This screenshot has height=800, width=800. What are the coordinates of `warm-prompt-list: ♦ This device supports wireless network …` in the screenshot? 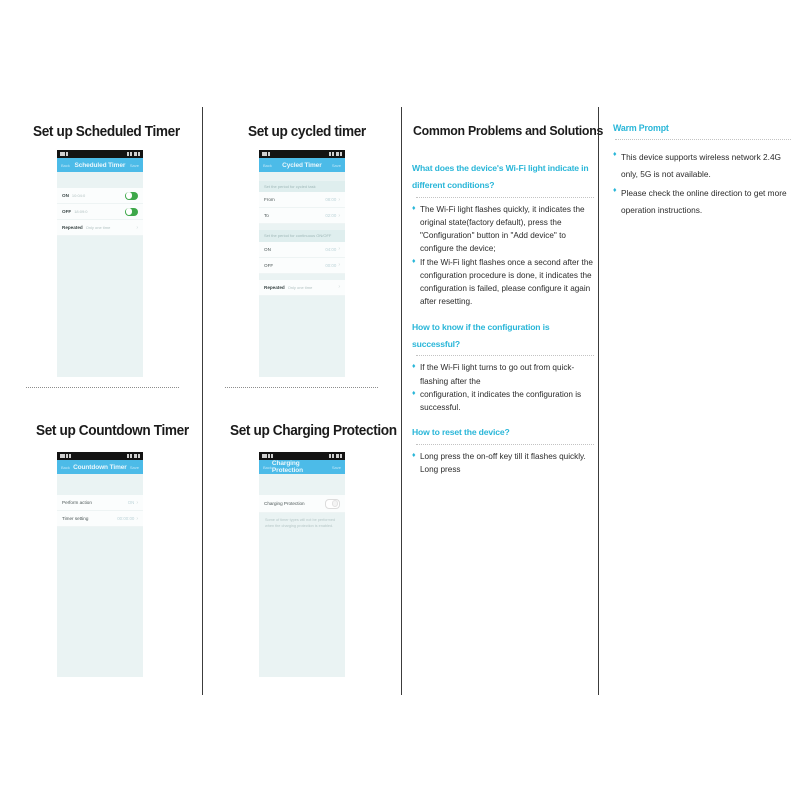 It's located at (702, 184).